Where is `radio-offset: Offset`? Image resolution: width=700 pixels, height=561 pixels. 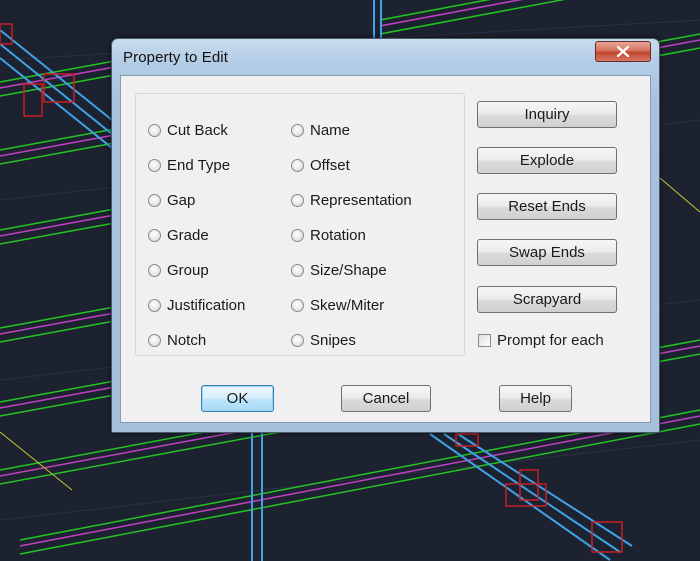 radio-offset: Offset is located at coordinates (320, 165).